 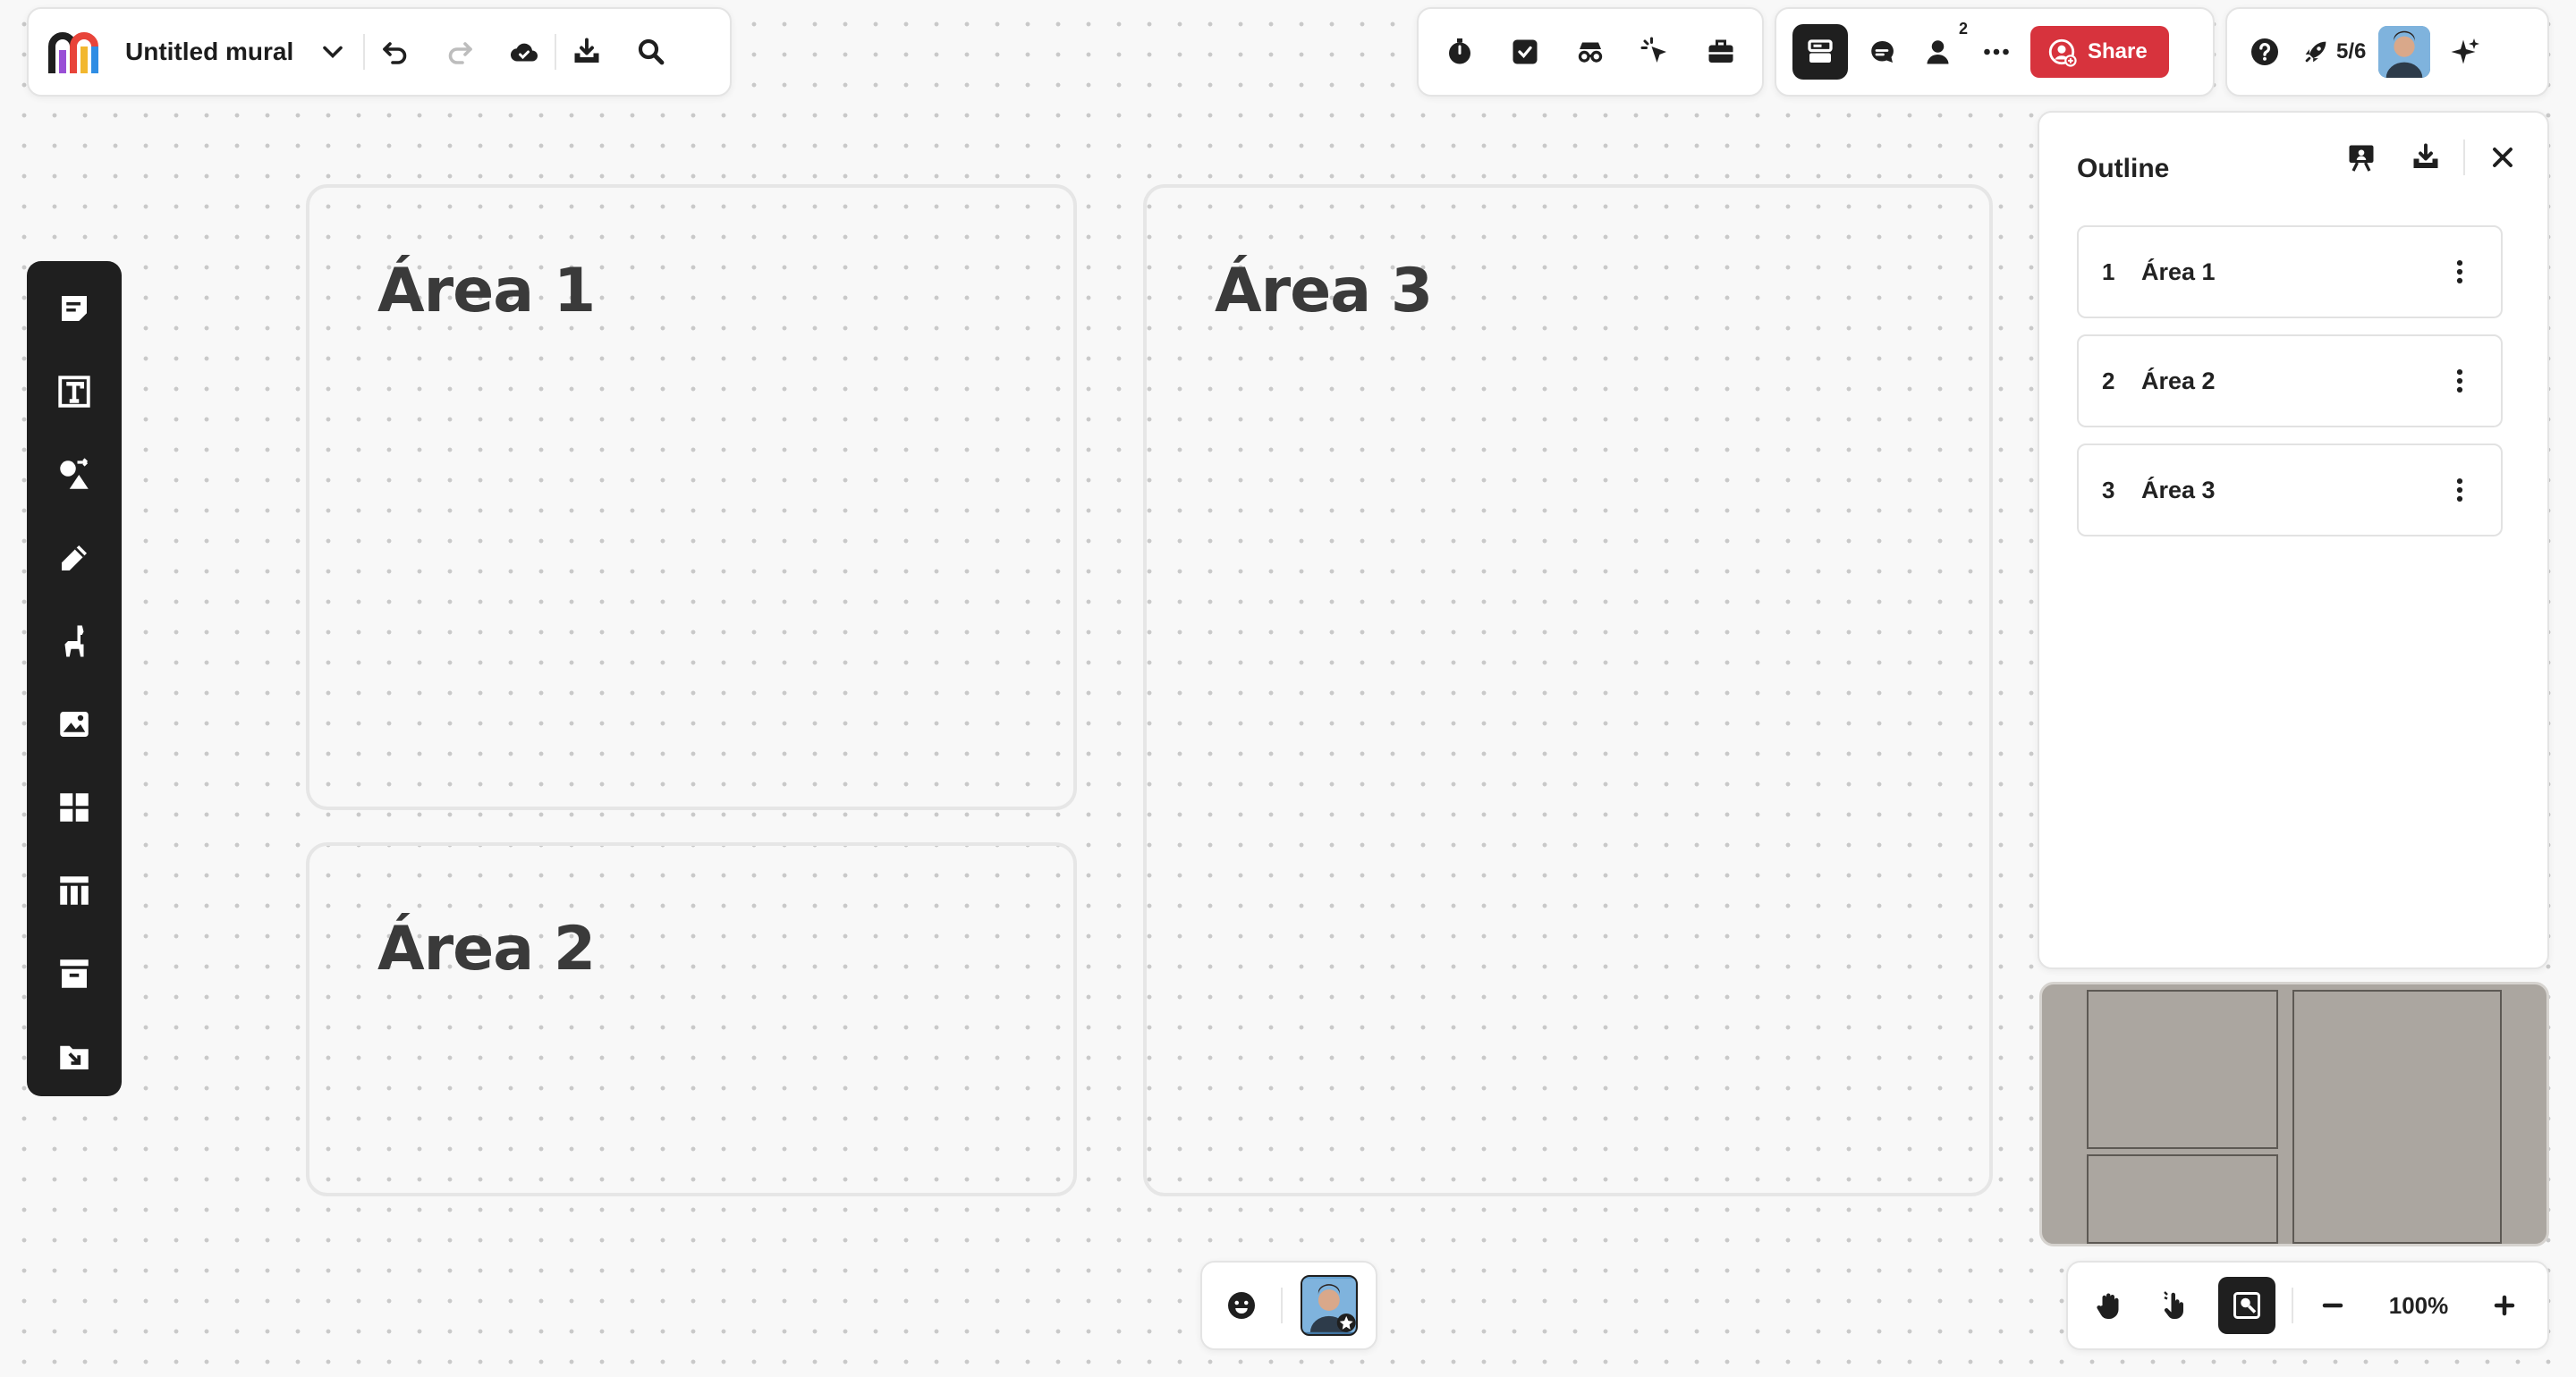 What do you see at coordinates (332, 52) in the screenshot?
I see `chevron-down-icon` at bounding box center [332, 52].